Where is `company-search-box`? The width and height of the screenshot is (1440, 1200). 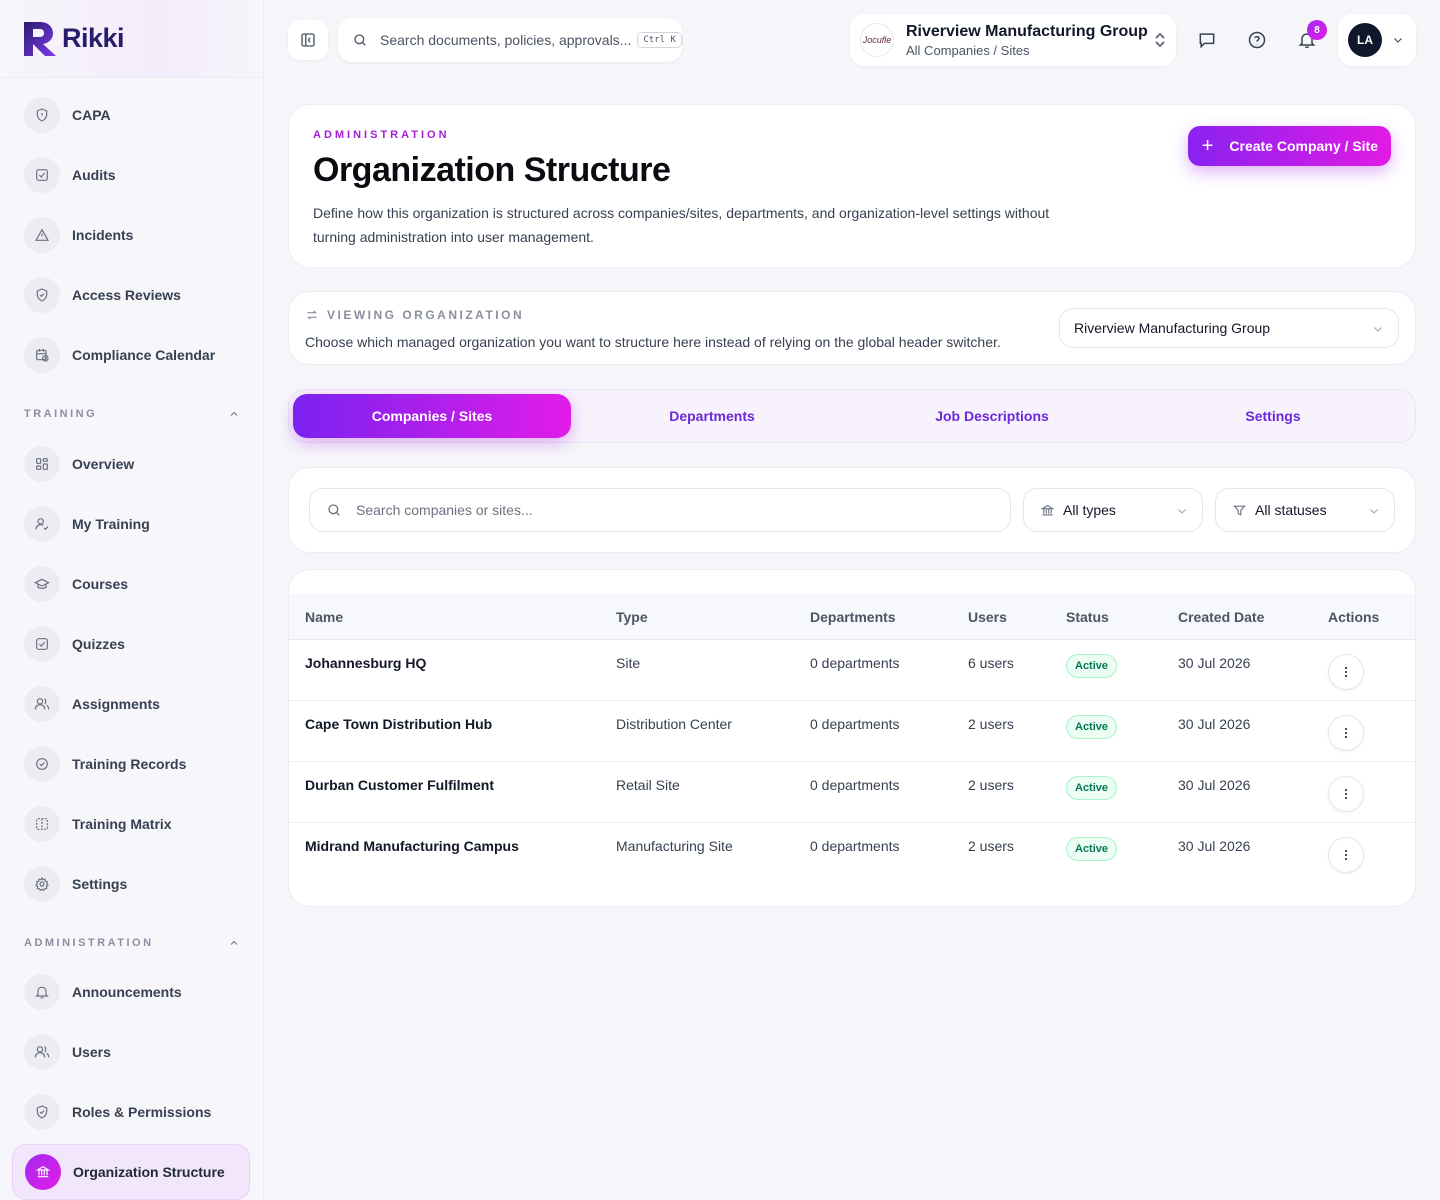 company-search-box is located at coordinates (660, 510).